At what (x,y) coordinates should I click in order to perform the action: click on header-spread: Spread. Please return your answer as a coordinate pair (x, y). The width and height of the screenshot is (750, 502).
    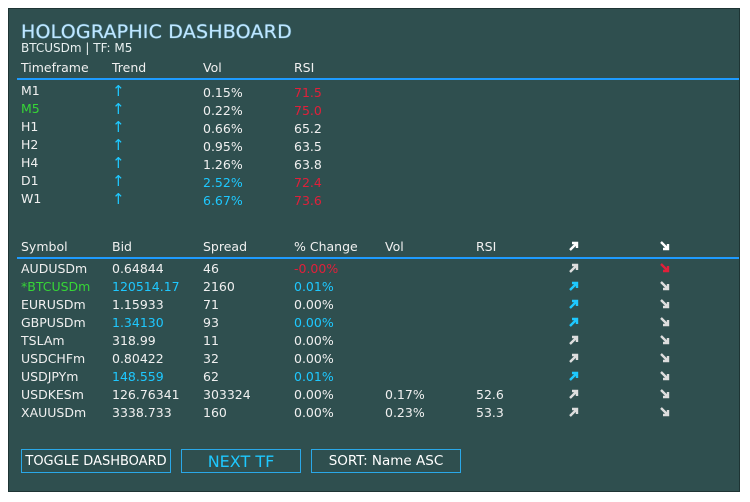
    Looking at the image, I should click on (225, 246).